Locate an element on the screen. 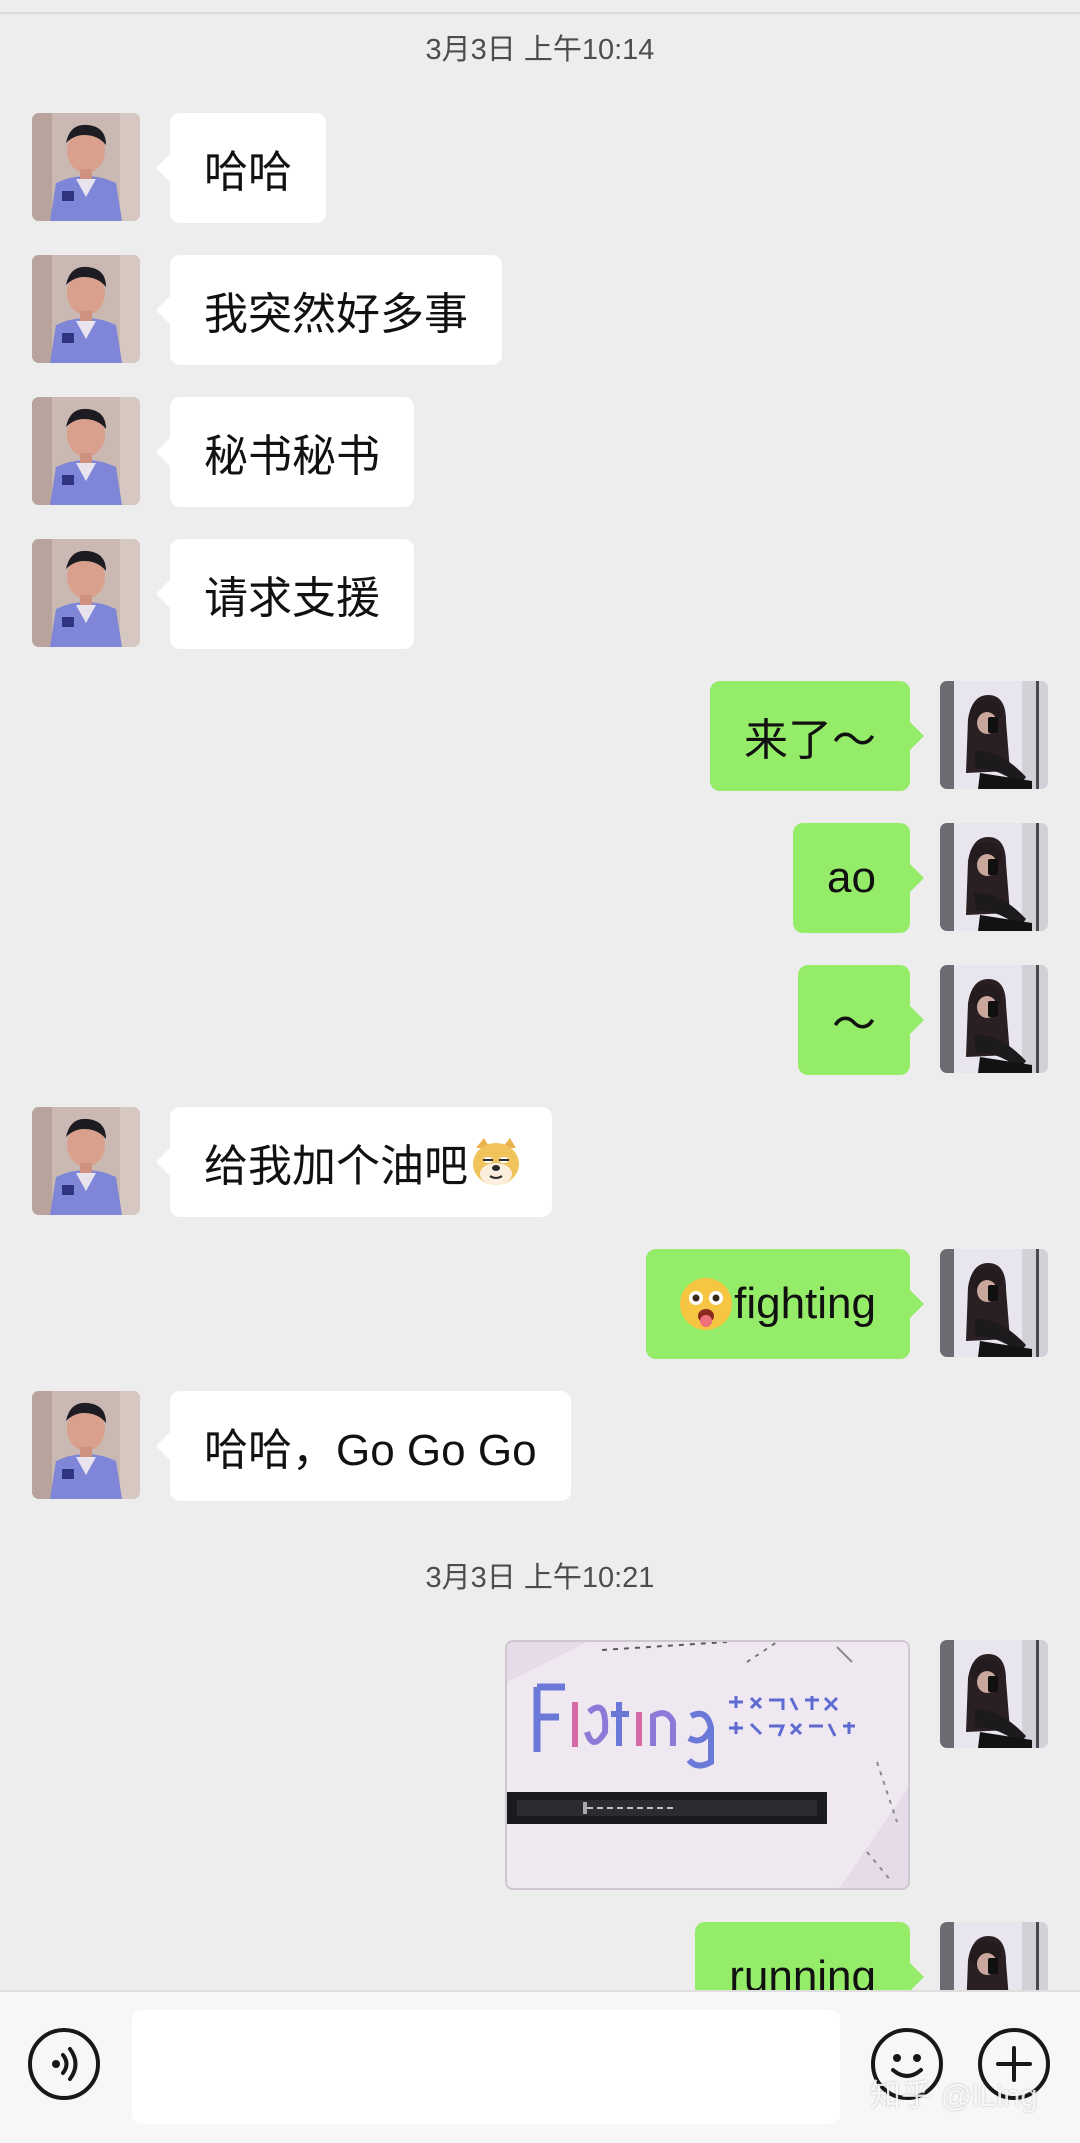  sent-message: running is located at coordinates (809, 1956).